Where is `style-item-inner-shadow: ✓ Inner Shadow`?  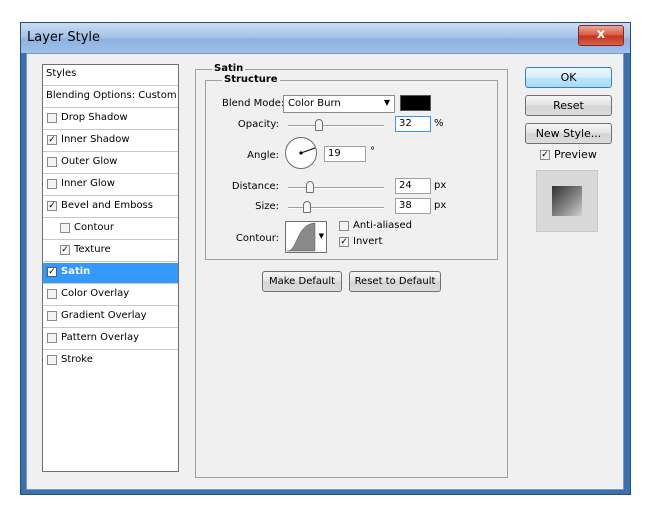
style-item-inner-shadow: ✓ Inner Shadow is located at coordinates (110, 141).